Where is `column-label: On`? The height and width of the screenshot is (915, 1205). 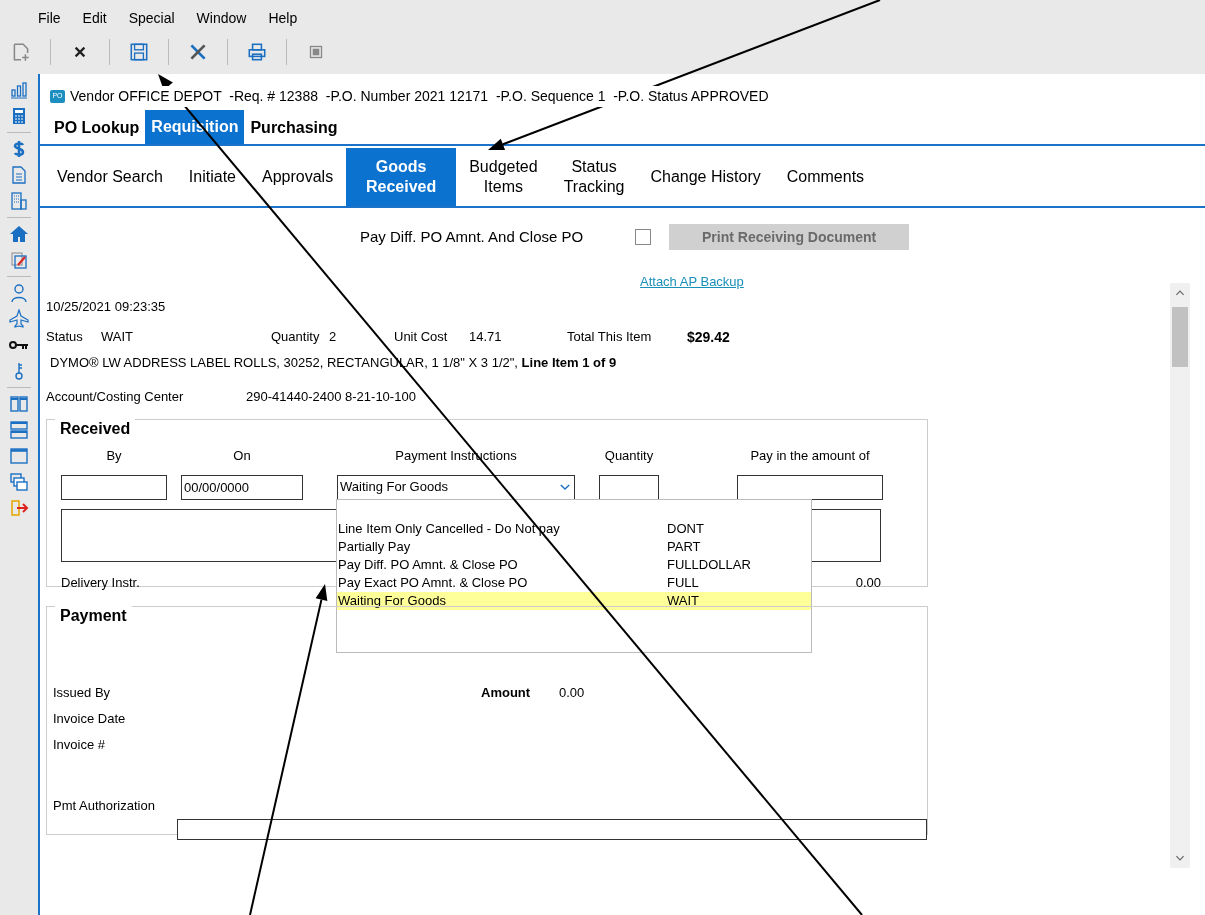 column-label: On is located at coordinates (242, 455).